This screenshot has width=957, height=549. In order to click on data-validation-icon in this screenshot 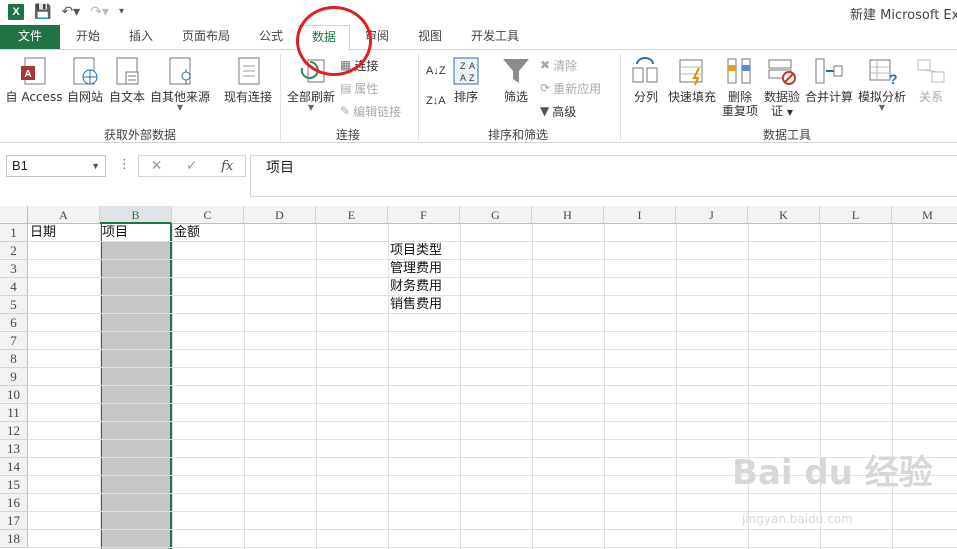, I will do `click(782, 72)`.